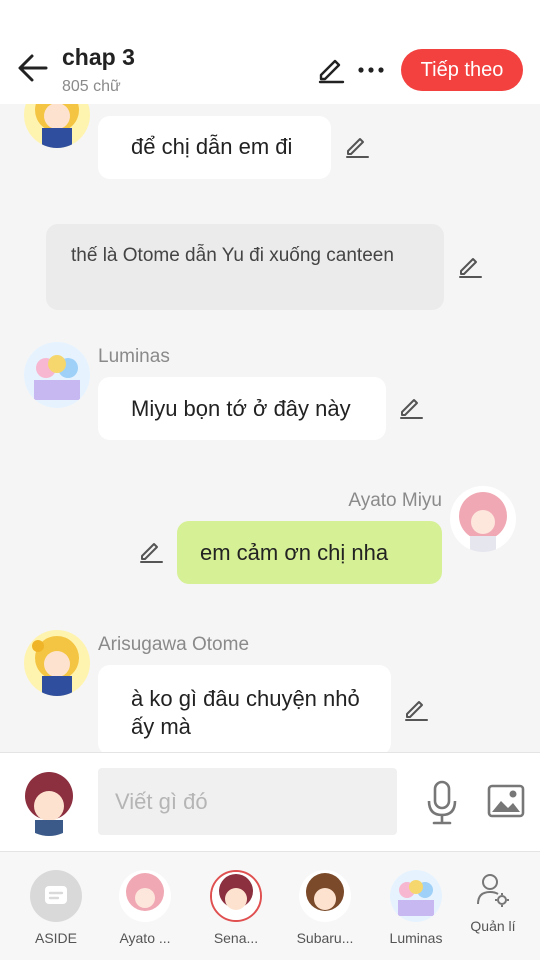  Describe the element at coordinates (134, 356) in the screenshot. I see `sender-name: Luminas` at that location.